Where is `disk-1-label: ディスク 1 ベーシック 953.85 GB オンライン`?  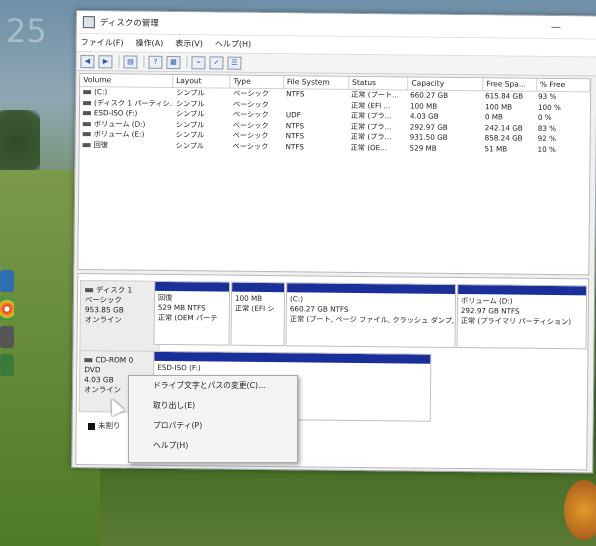 disk-1-label: ディスク 1 ベーシック 953.85 GB オンライン is located at coordinates (120, 316).